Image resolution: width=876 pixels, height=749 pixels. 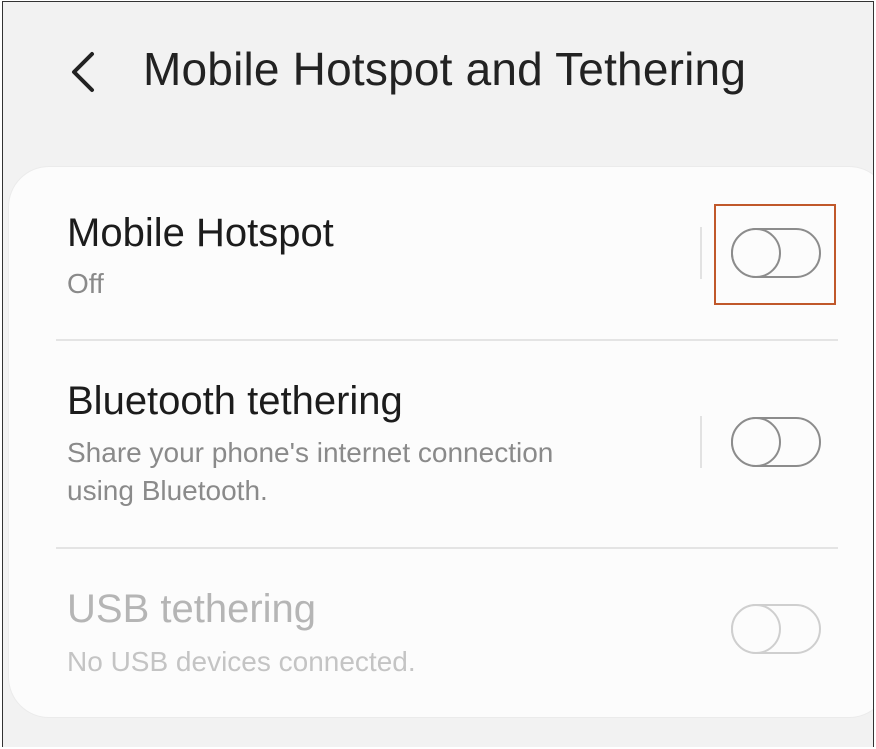 I want to click on usb-tethering-toggle, so click(x=775, y=628).